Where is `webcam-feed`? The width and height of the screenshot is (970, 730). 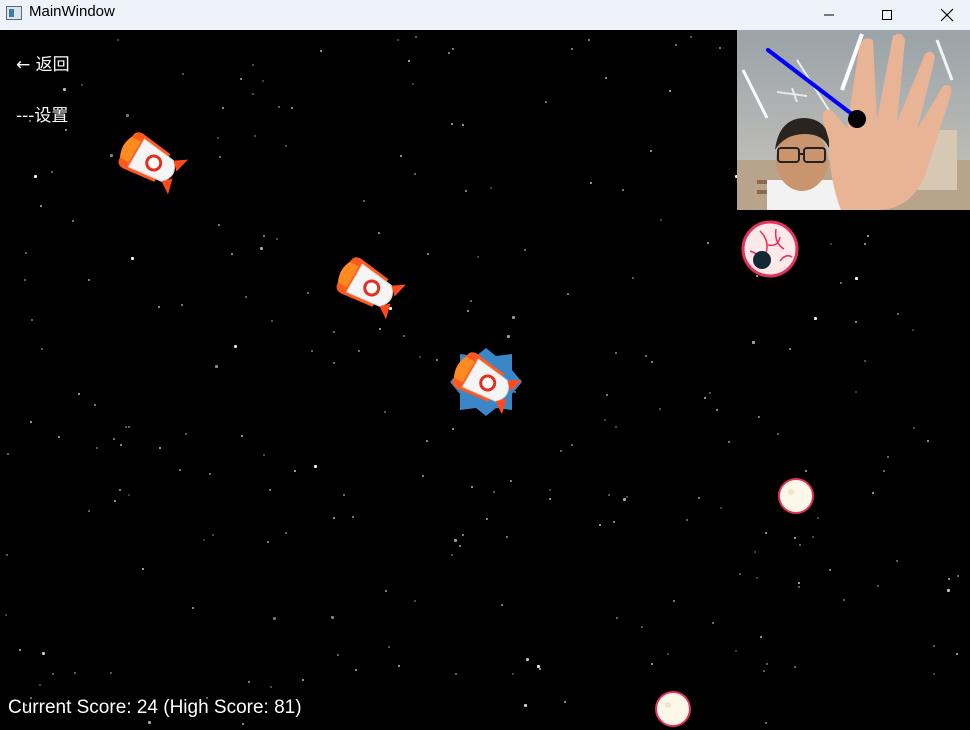
webcam-feed is located at coordinates (853, 120).